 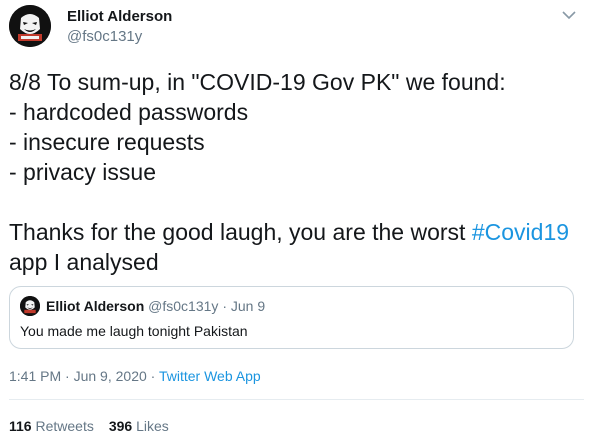 I want to click on tweet-meta: 1:41 PM · Jun 9, 2020 · Twitter Web App, so click(x=135, y=376).